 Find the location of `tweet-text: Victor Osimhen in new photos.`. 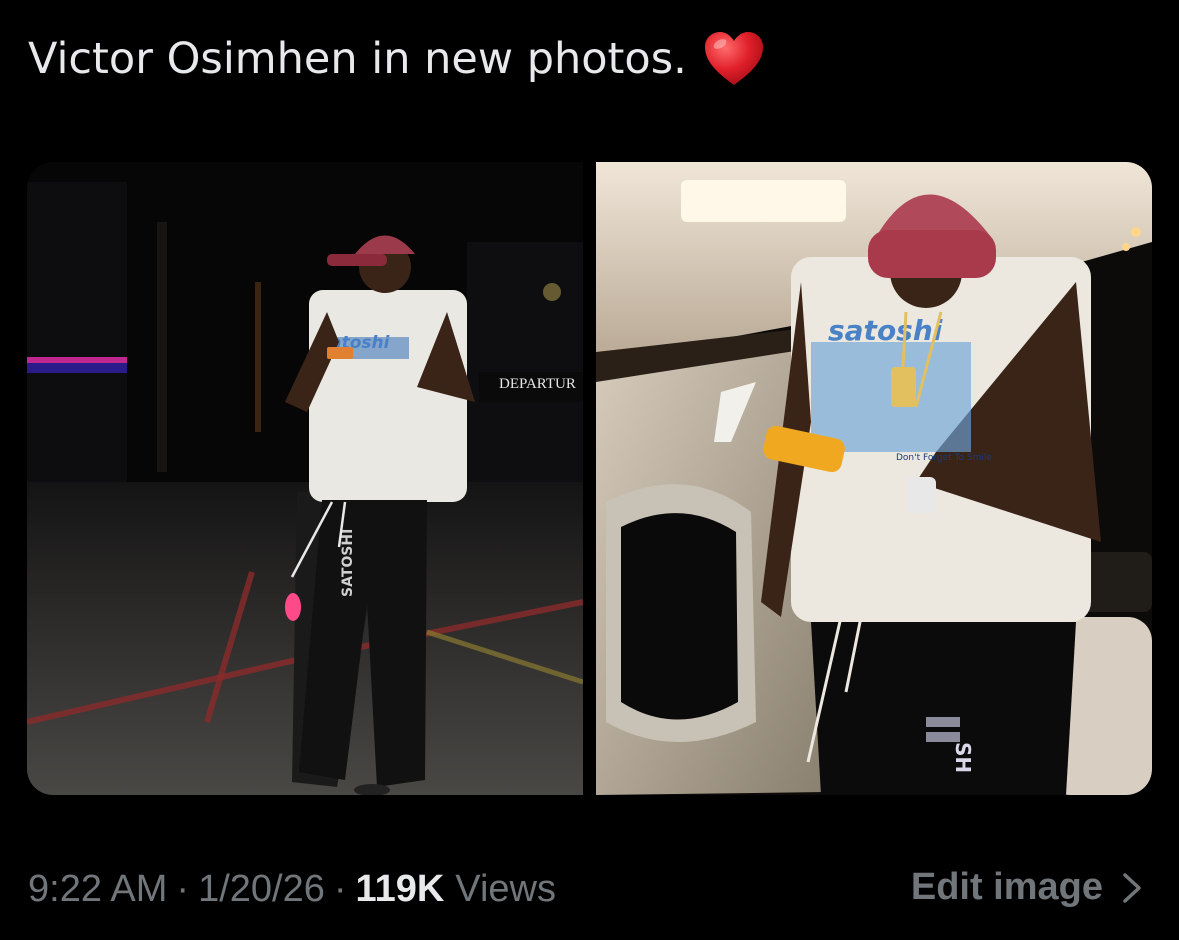

tweet-text: Victor Osimhen in new photos. is located at coordinates (396, 59).